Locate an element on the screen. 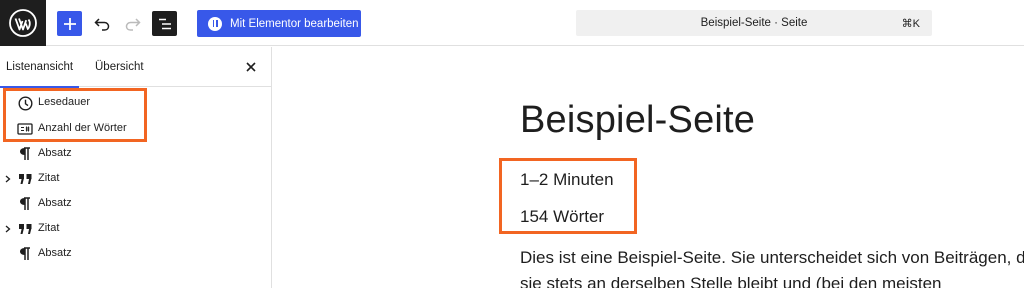 Image resolution: width=1024 pixels, height=288 pixels. elementor-button-label: Mit Elementor bearbeiten is located at coordinates (294, 23).